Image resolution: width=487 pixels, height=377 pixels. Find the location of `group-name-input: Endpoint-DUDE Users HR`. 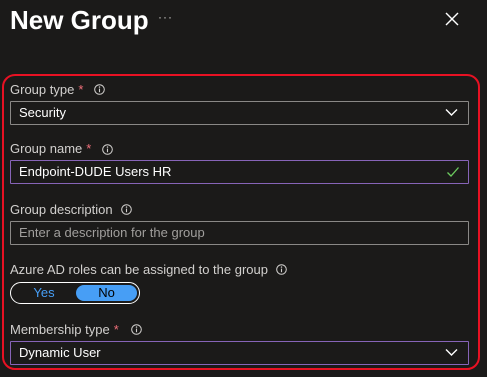

group-name-input: Endpoint-DUDE Users HR is located at coordinates (239, 172).